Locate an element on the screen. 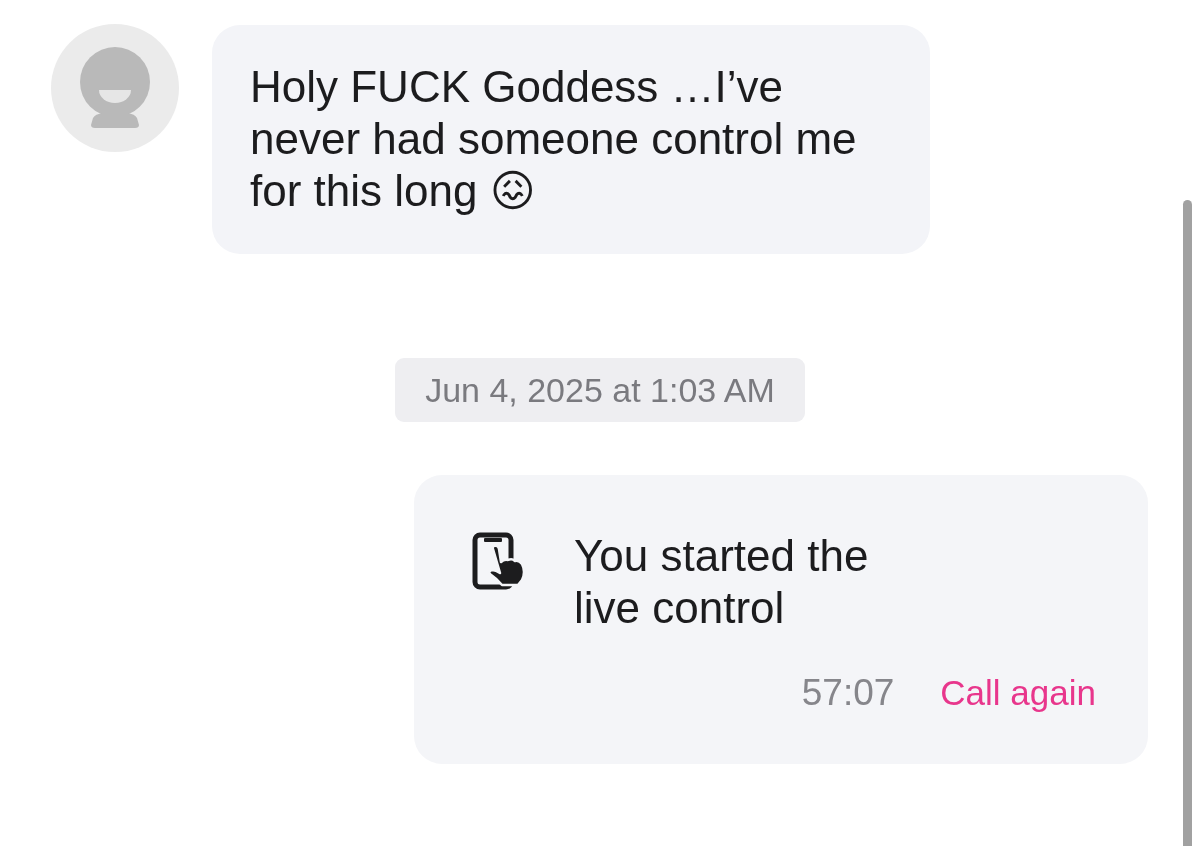 Image resolution: width=1200 pixels, height=846 pixels. message-text: Holy FUCK Goddess …I’ve never had someone control me for this long 😖 is located at coordinates (554, 139).